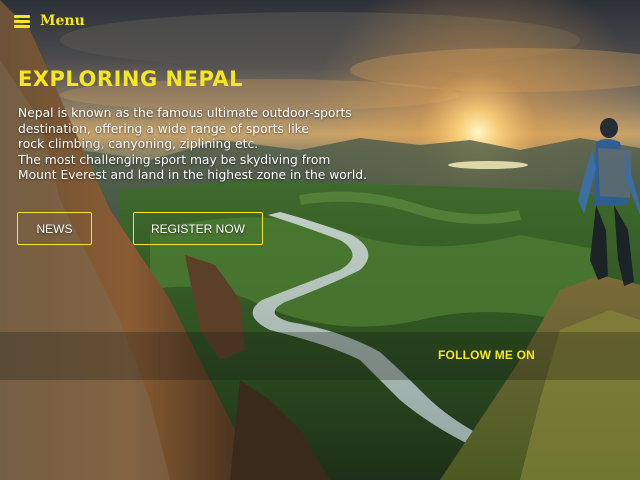 This screenshot has width=640, height=480. Describe the element at coordinates (198, 228) in the screenshot. I see `register-now-button: REGISTER NOW` at that location.